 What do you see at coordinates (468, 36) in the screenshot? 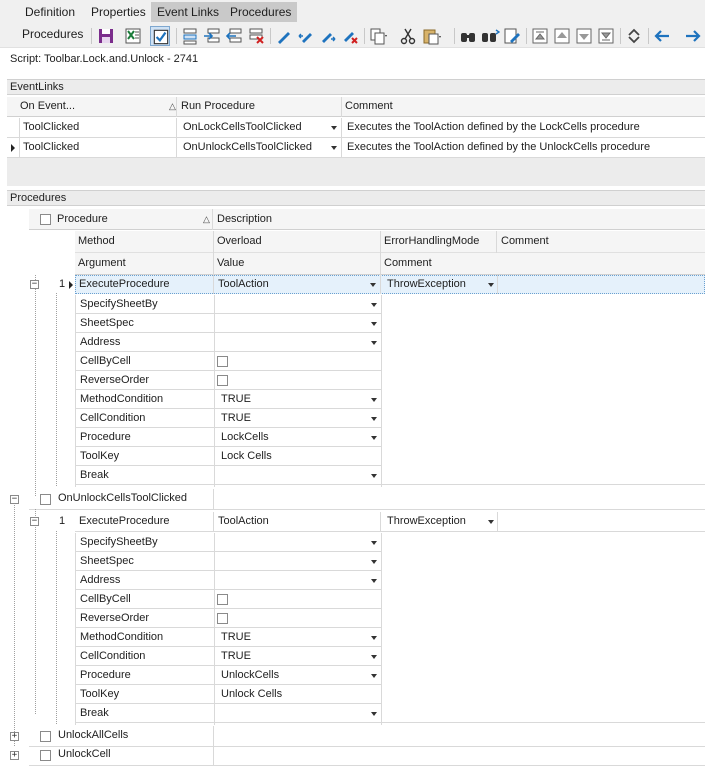
I see `find-icon` at bounding box center [468, 36].